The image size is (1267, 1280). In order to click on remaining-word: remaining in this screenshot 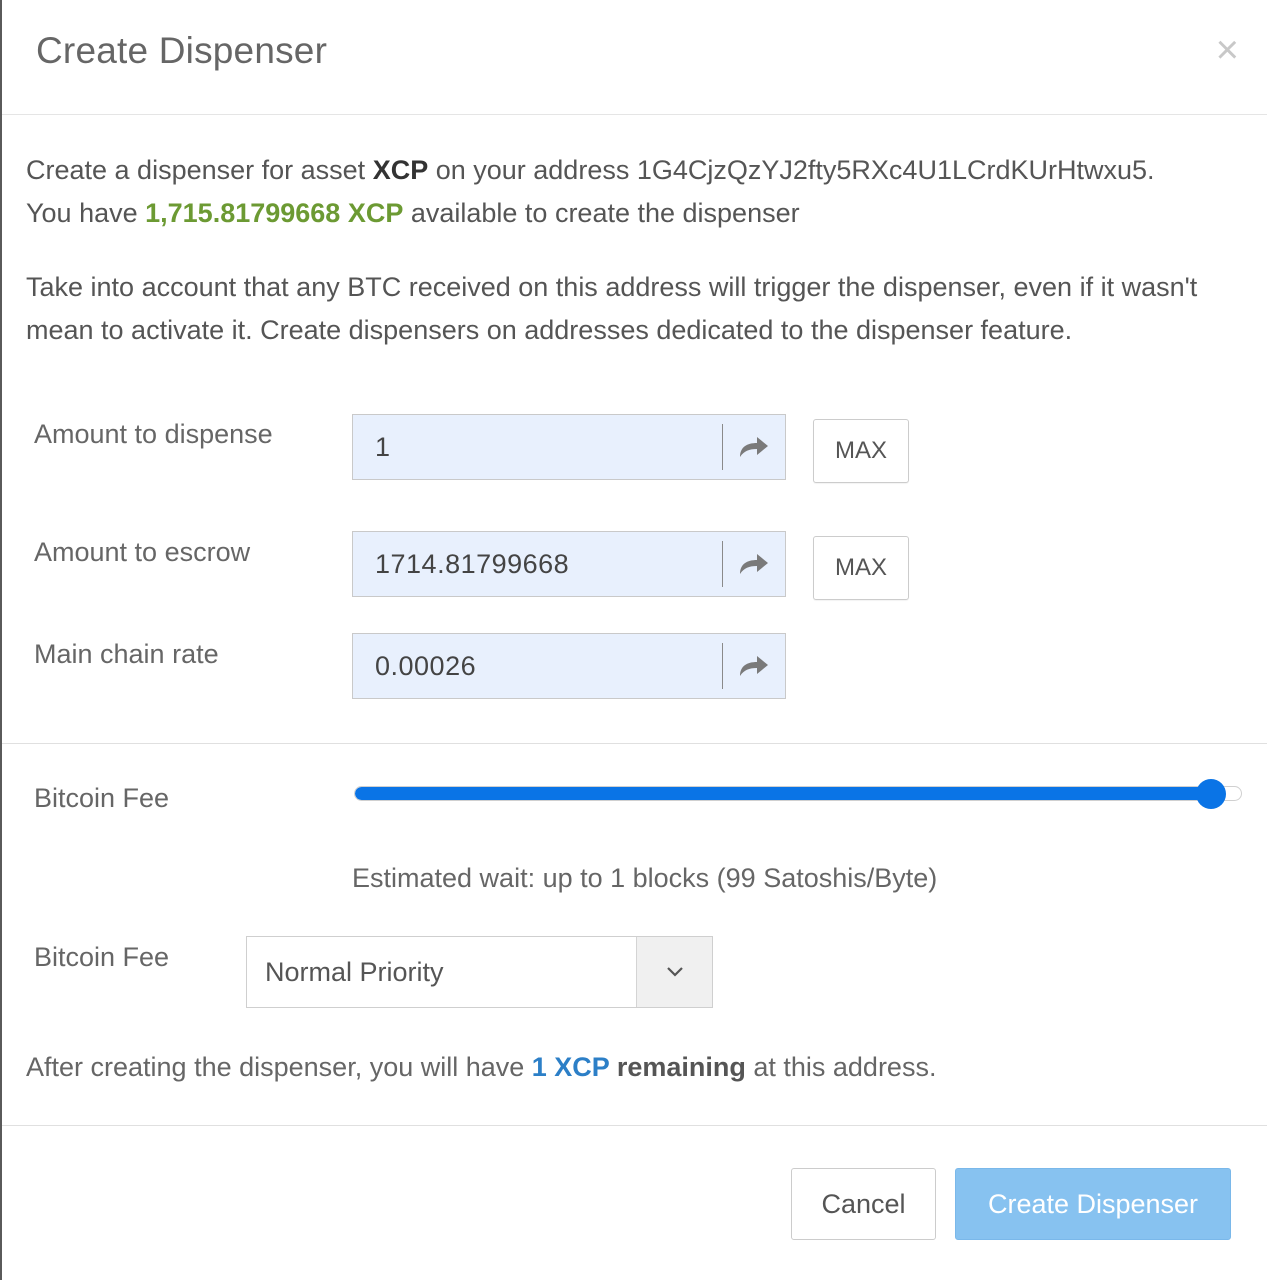, I will do `click(677, 1067)`.